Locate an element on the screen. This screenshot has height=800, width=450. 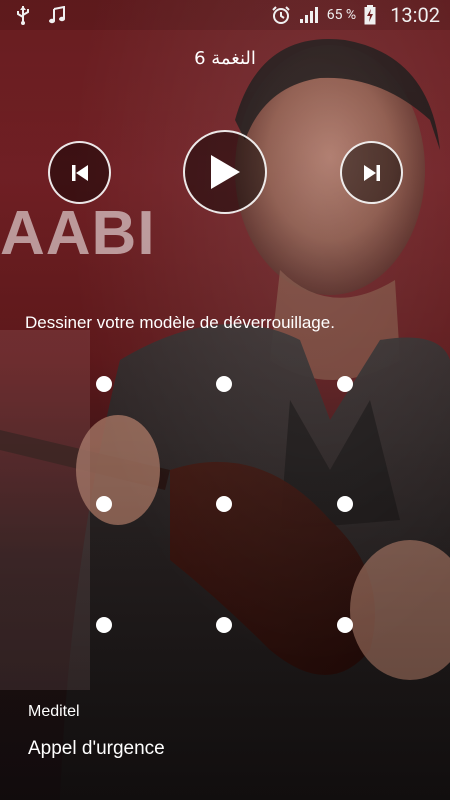
alarm-clock-icon is located at coordinates (281, 15).